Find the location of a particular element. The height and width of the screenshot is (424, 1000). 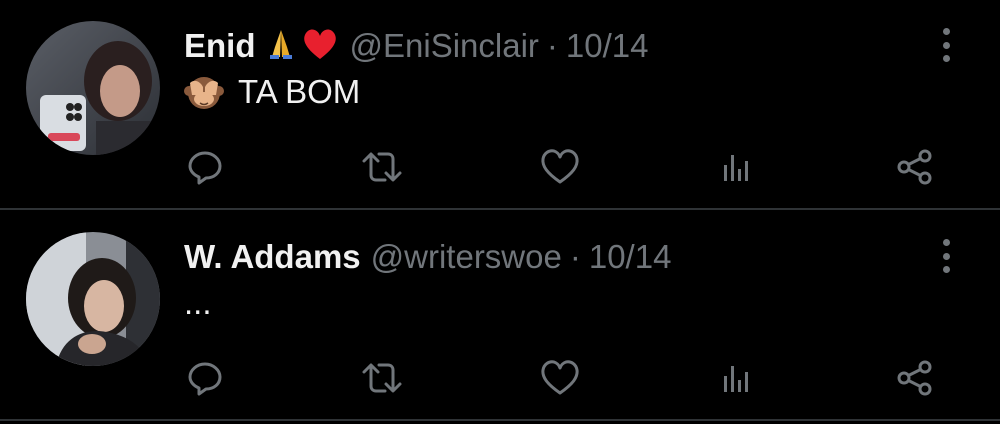

user-handle: @writerswoe is located at coordinates (466, 257).